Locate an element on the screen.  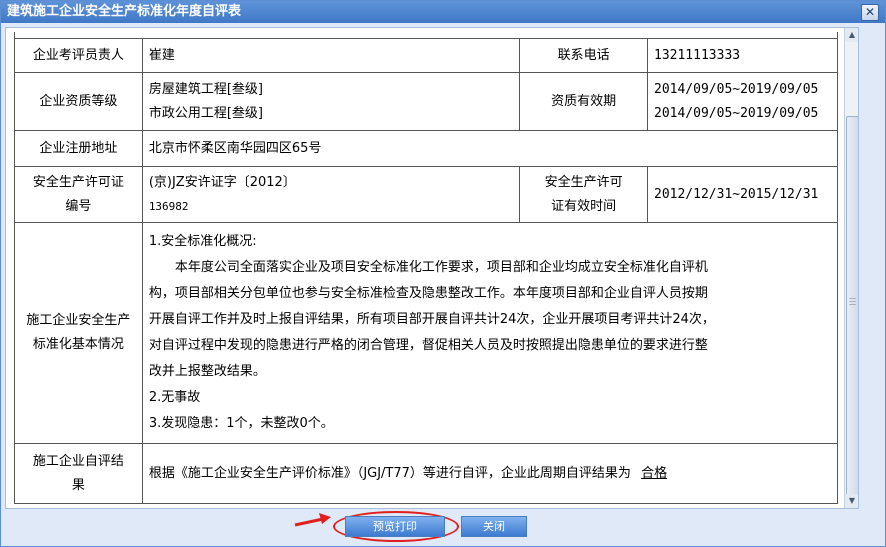
result-grade: 合格 is located at coordinates (654, 473).